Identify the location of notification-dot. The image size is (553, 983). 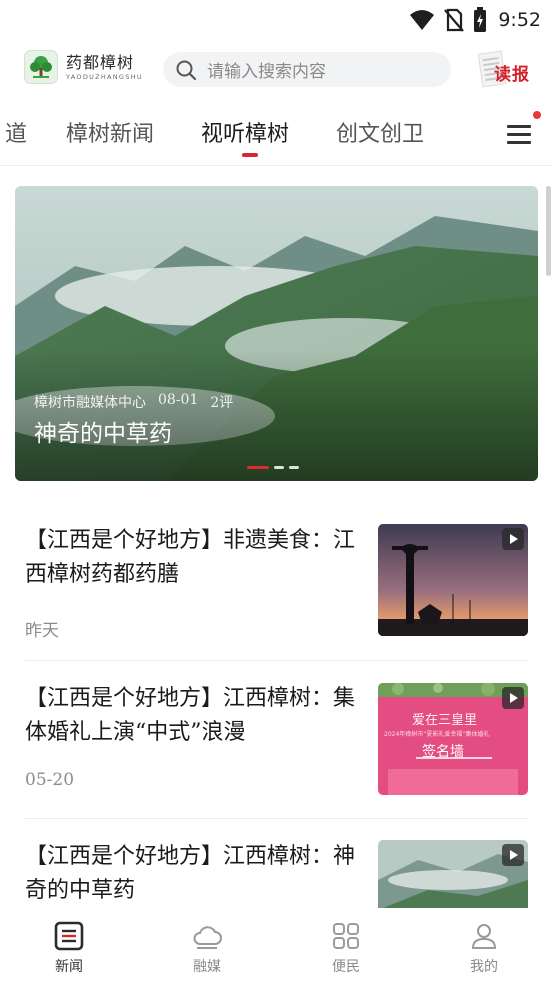
(537, 115).